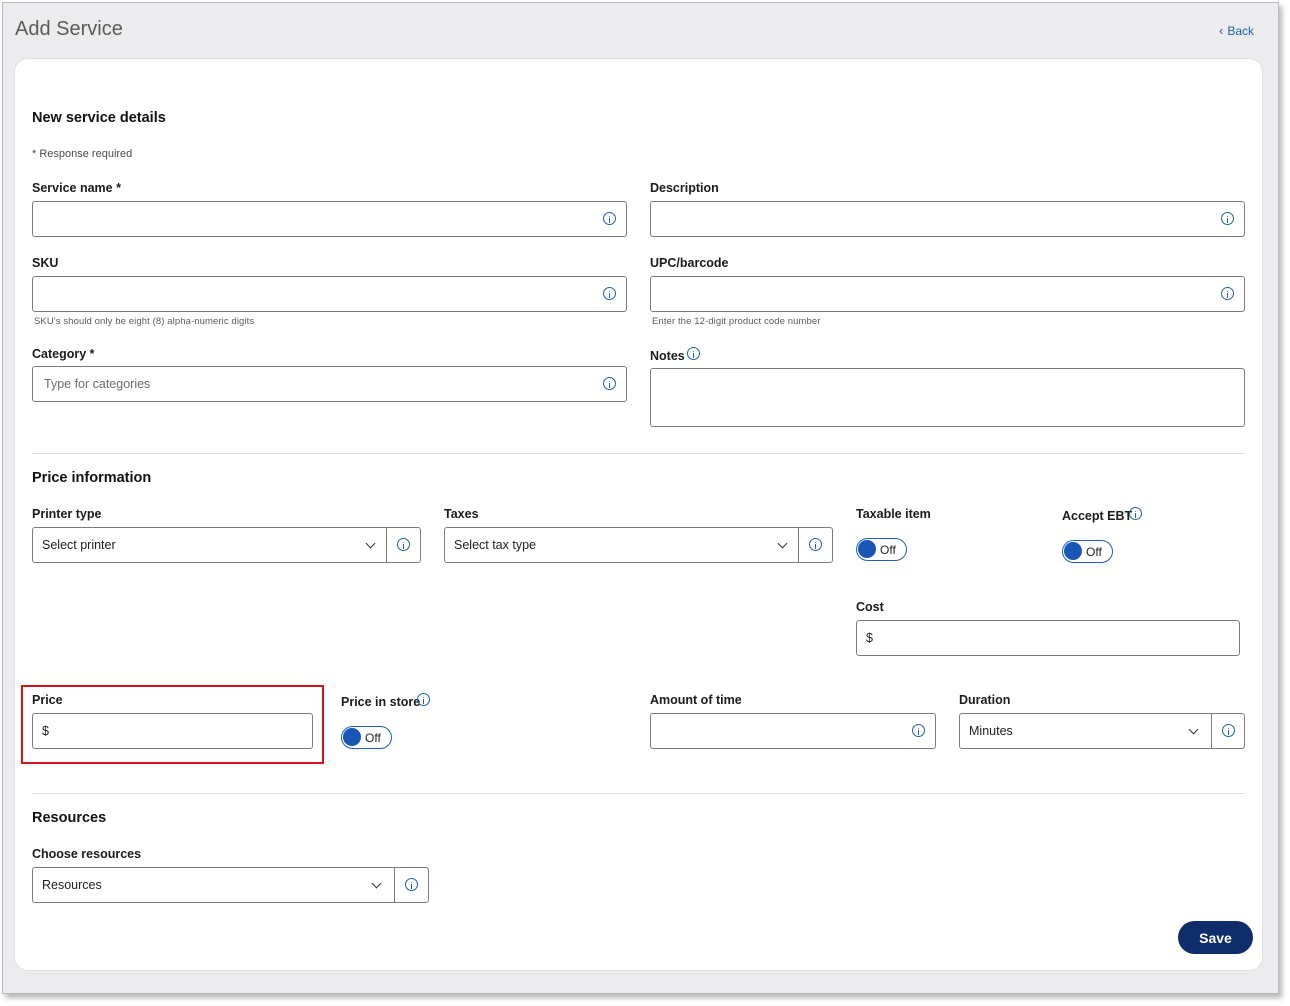 This screenshot has height=1006, width=1290. I want to click on cost-input: $, so click(1048, 638).